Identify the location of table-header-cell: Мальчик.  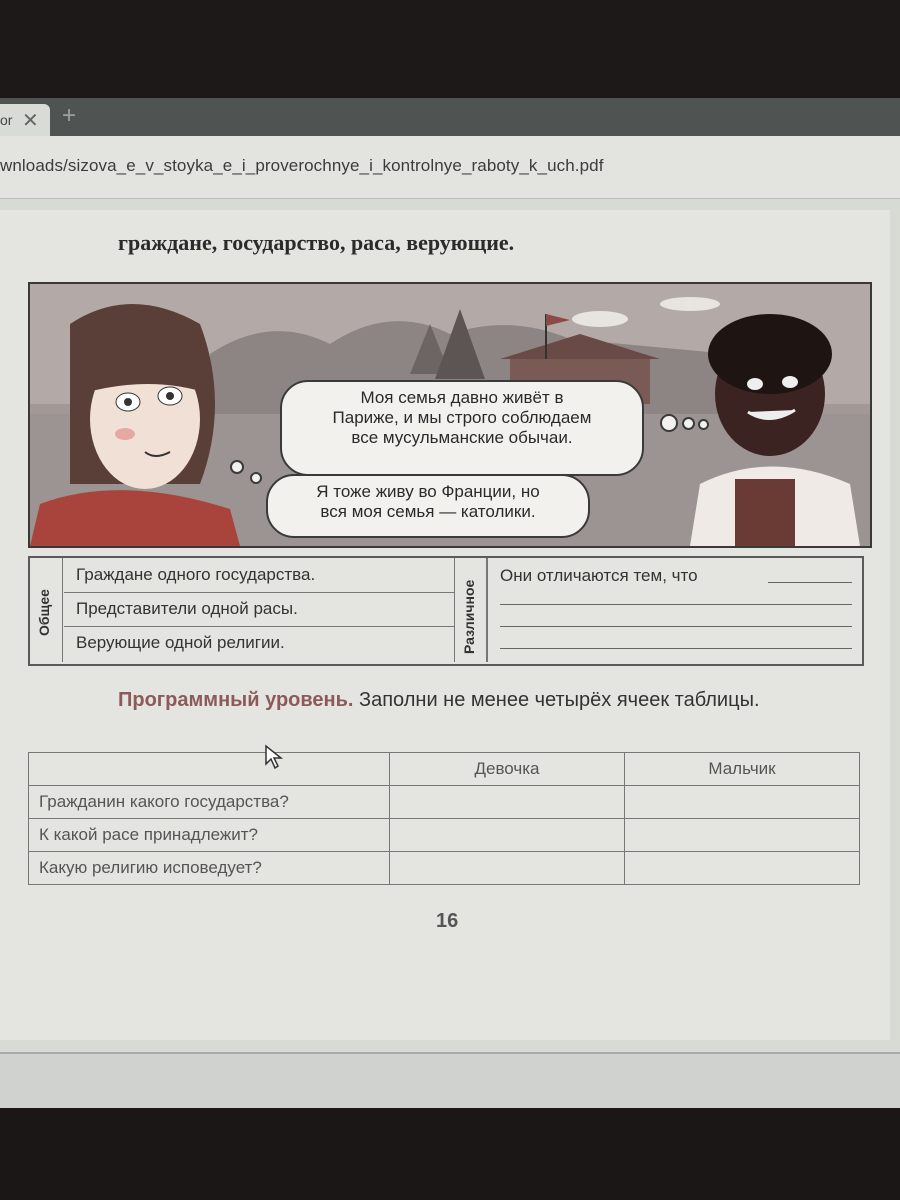
(742, 769).